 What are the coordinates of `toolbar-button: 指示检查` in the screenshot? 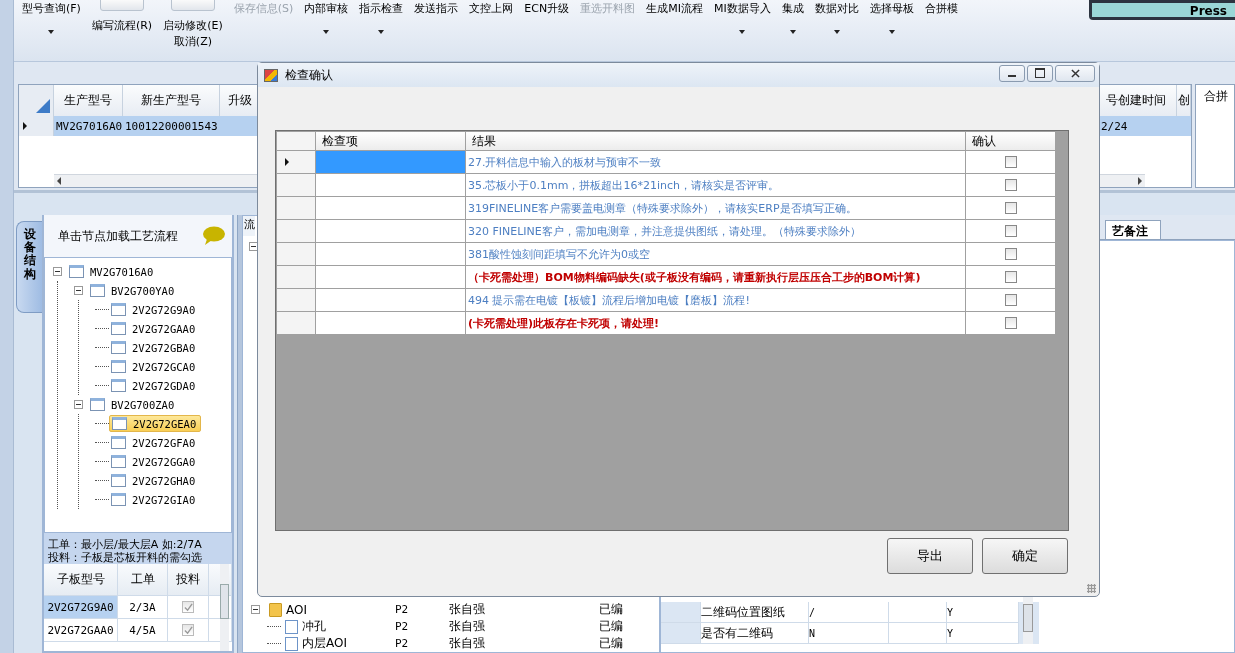 It's located at (381, 9).